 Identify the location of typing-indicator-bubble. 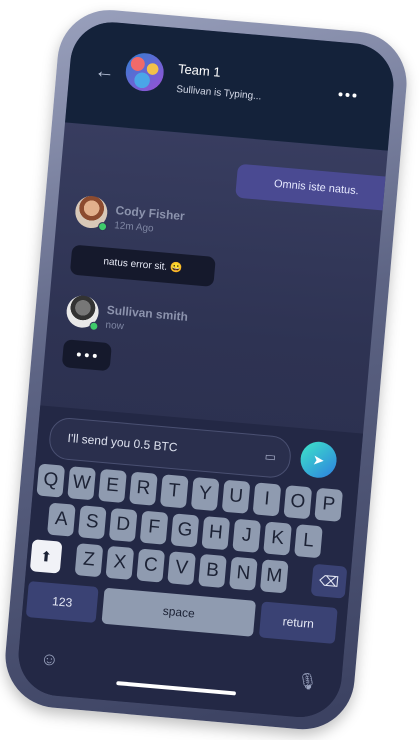
(86, 355).